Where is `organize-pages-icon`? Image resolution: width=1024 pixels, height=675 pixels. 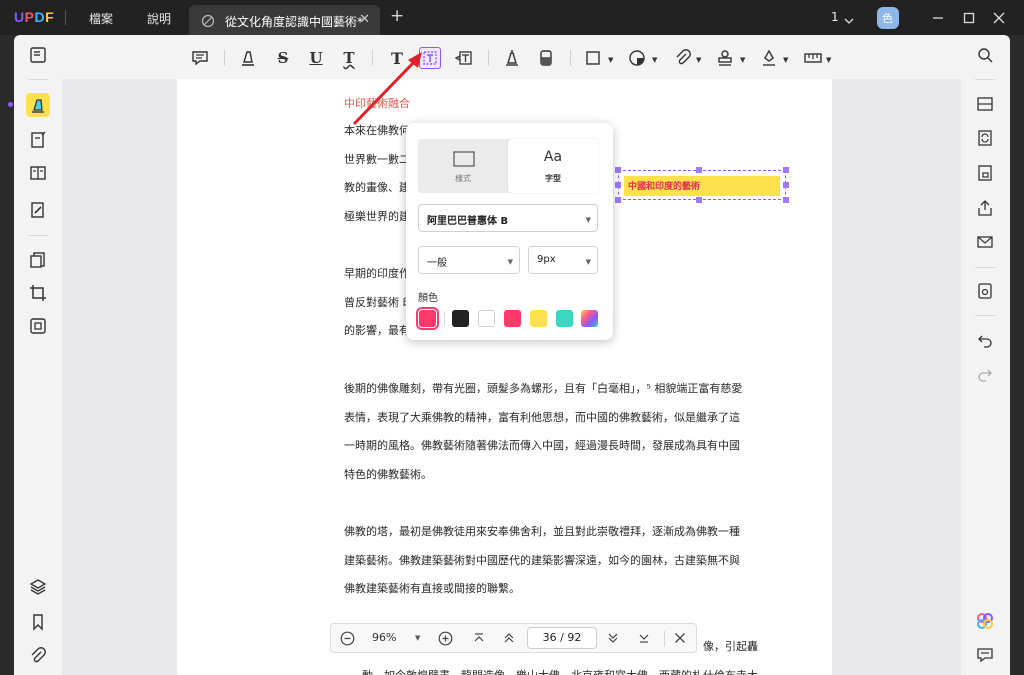 organize-pages-icon is located at coordinates (38, 260).